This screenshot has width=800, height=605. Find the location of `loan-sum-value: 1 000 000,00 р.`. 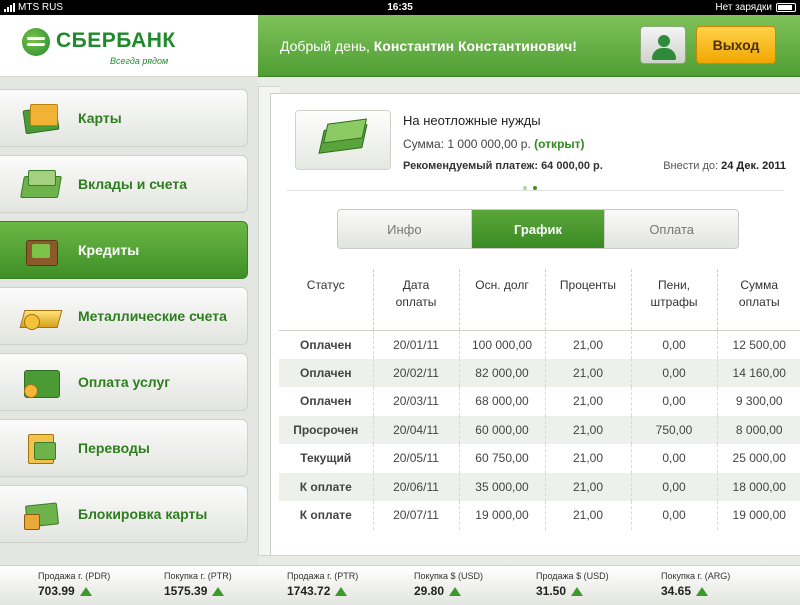

loan-sum-value: 1 000 000,00 р. is located at coordinates (489, 144).